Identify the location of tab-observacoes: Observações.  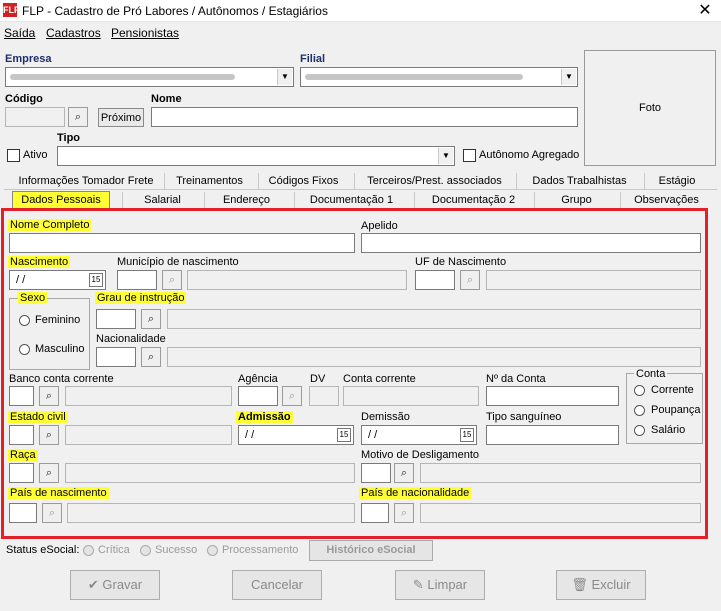
(666, 200).